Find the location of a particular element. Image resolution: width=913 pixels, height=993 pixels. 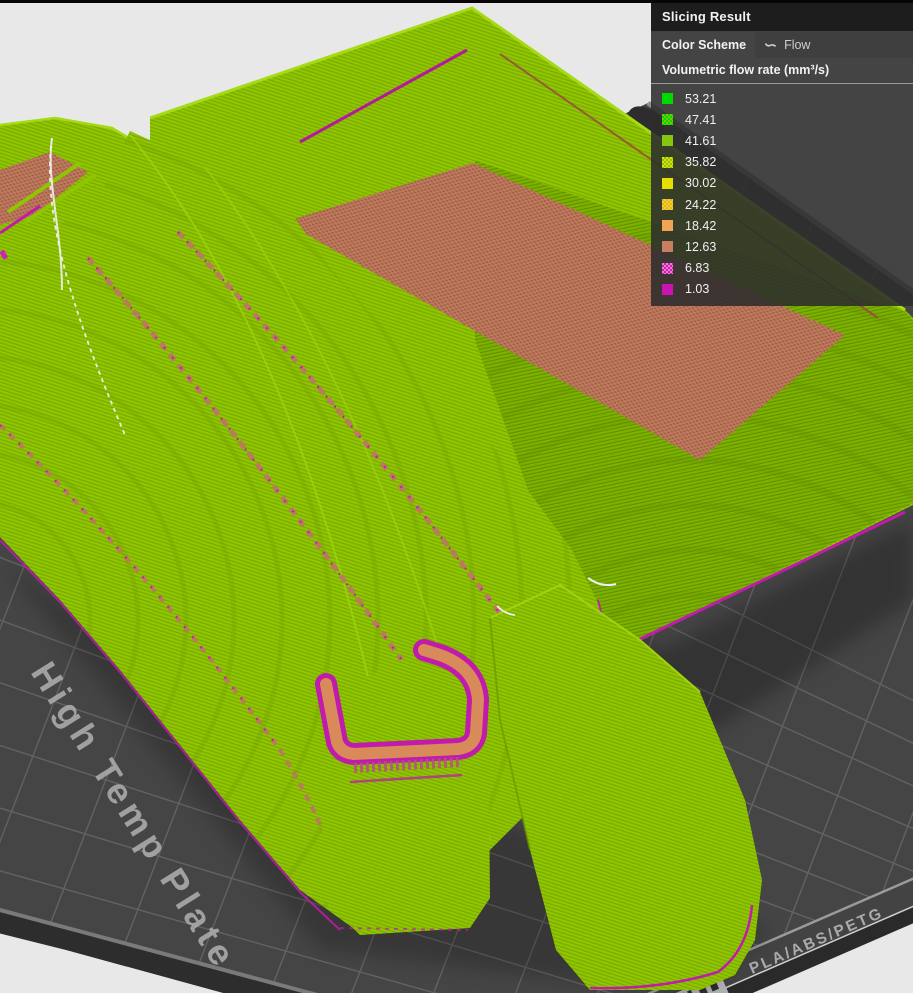

legend-value: 47.41 is located at coordinates (701, 119).